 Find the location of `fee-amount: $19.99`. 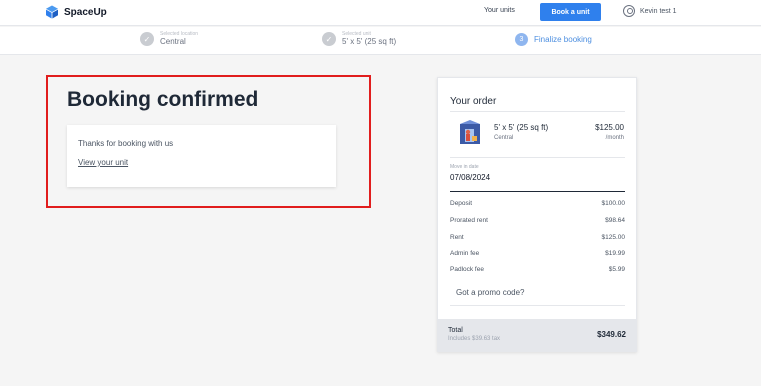

fee-amount: $19.99 is located at coordinates (615, 253).